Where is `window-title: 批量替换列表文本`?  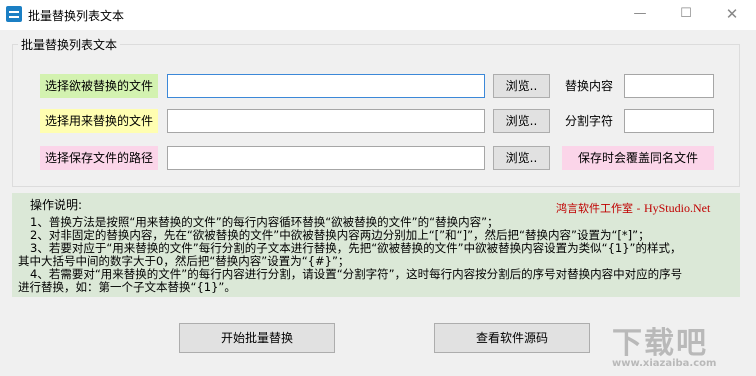
window-title: 批量替换列表文本 is located at coordinates (76, 16).